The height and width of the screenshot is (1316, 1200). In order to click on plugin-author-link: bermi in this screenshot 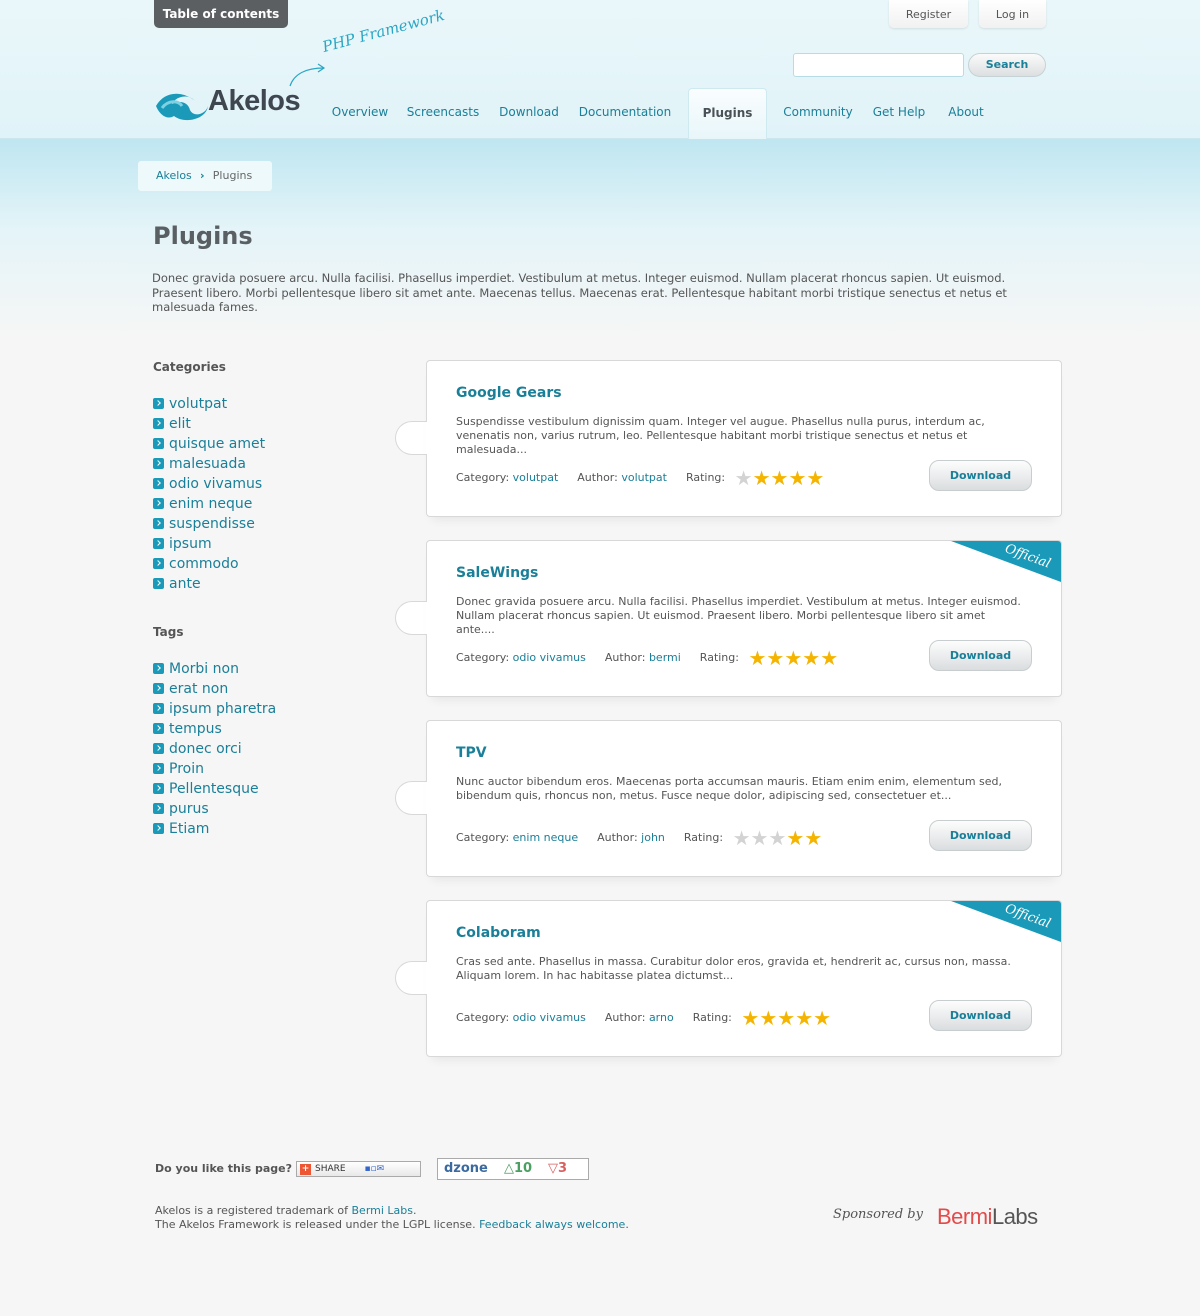, I will do `click(665, 657)`.